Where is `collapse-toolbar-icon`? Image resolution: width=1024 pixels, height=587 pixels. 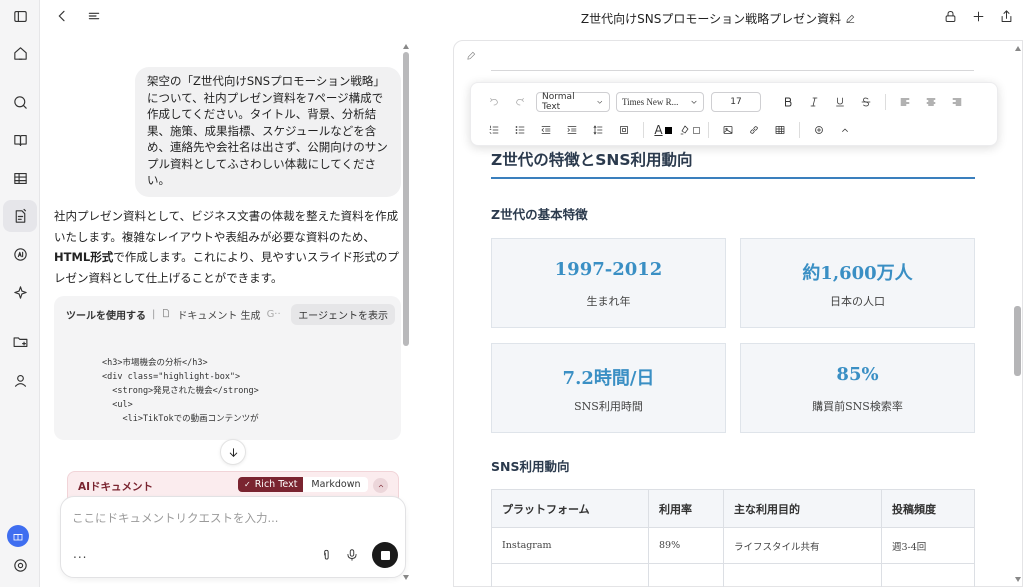 collapse-toolbar-icon is located at coordinates (845, 130).